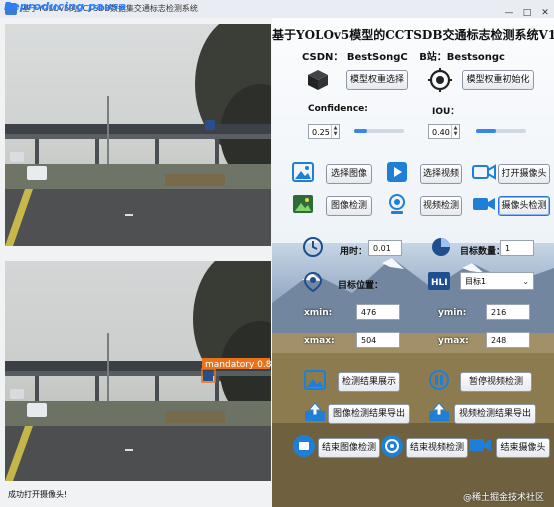 The height and width of the screenshot is (507, 554). What do you see at coordinates (392, 446) in the screenshot?
I see `stop-video-icon` at bounding box center [392, 446].